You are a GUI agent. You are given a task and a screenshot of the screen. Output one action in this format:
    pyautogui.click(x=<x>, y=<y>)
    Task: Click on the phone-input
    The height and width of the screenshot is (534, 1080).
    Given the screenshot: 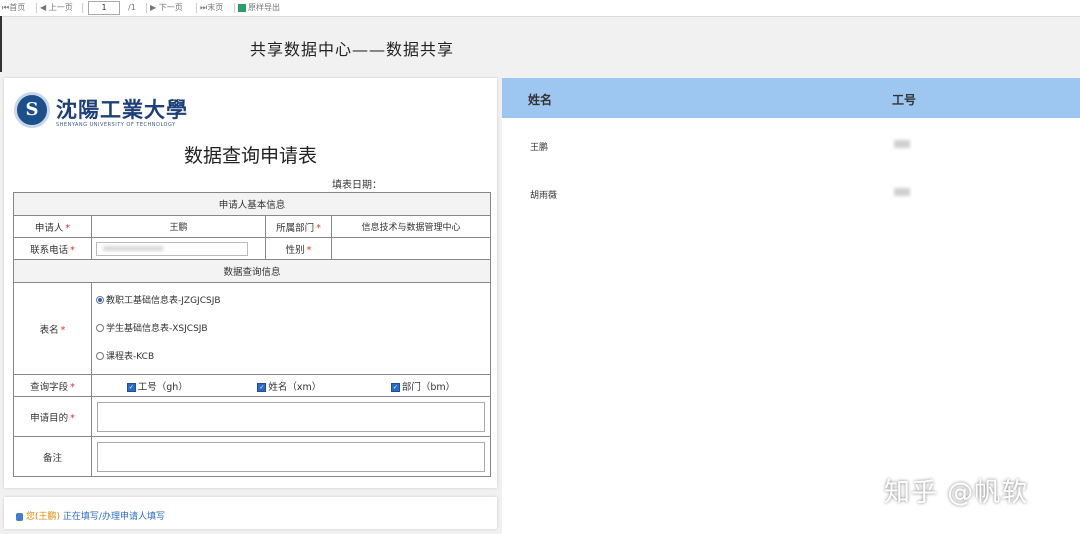 What is the action you would take?
    pyautogui.click(x=172, y=248)
    